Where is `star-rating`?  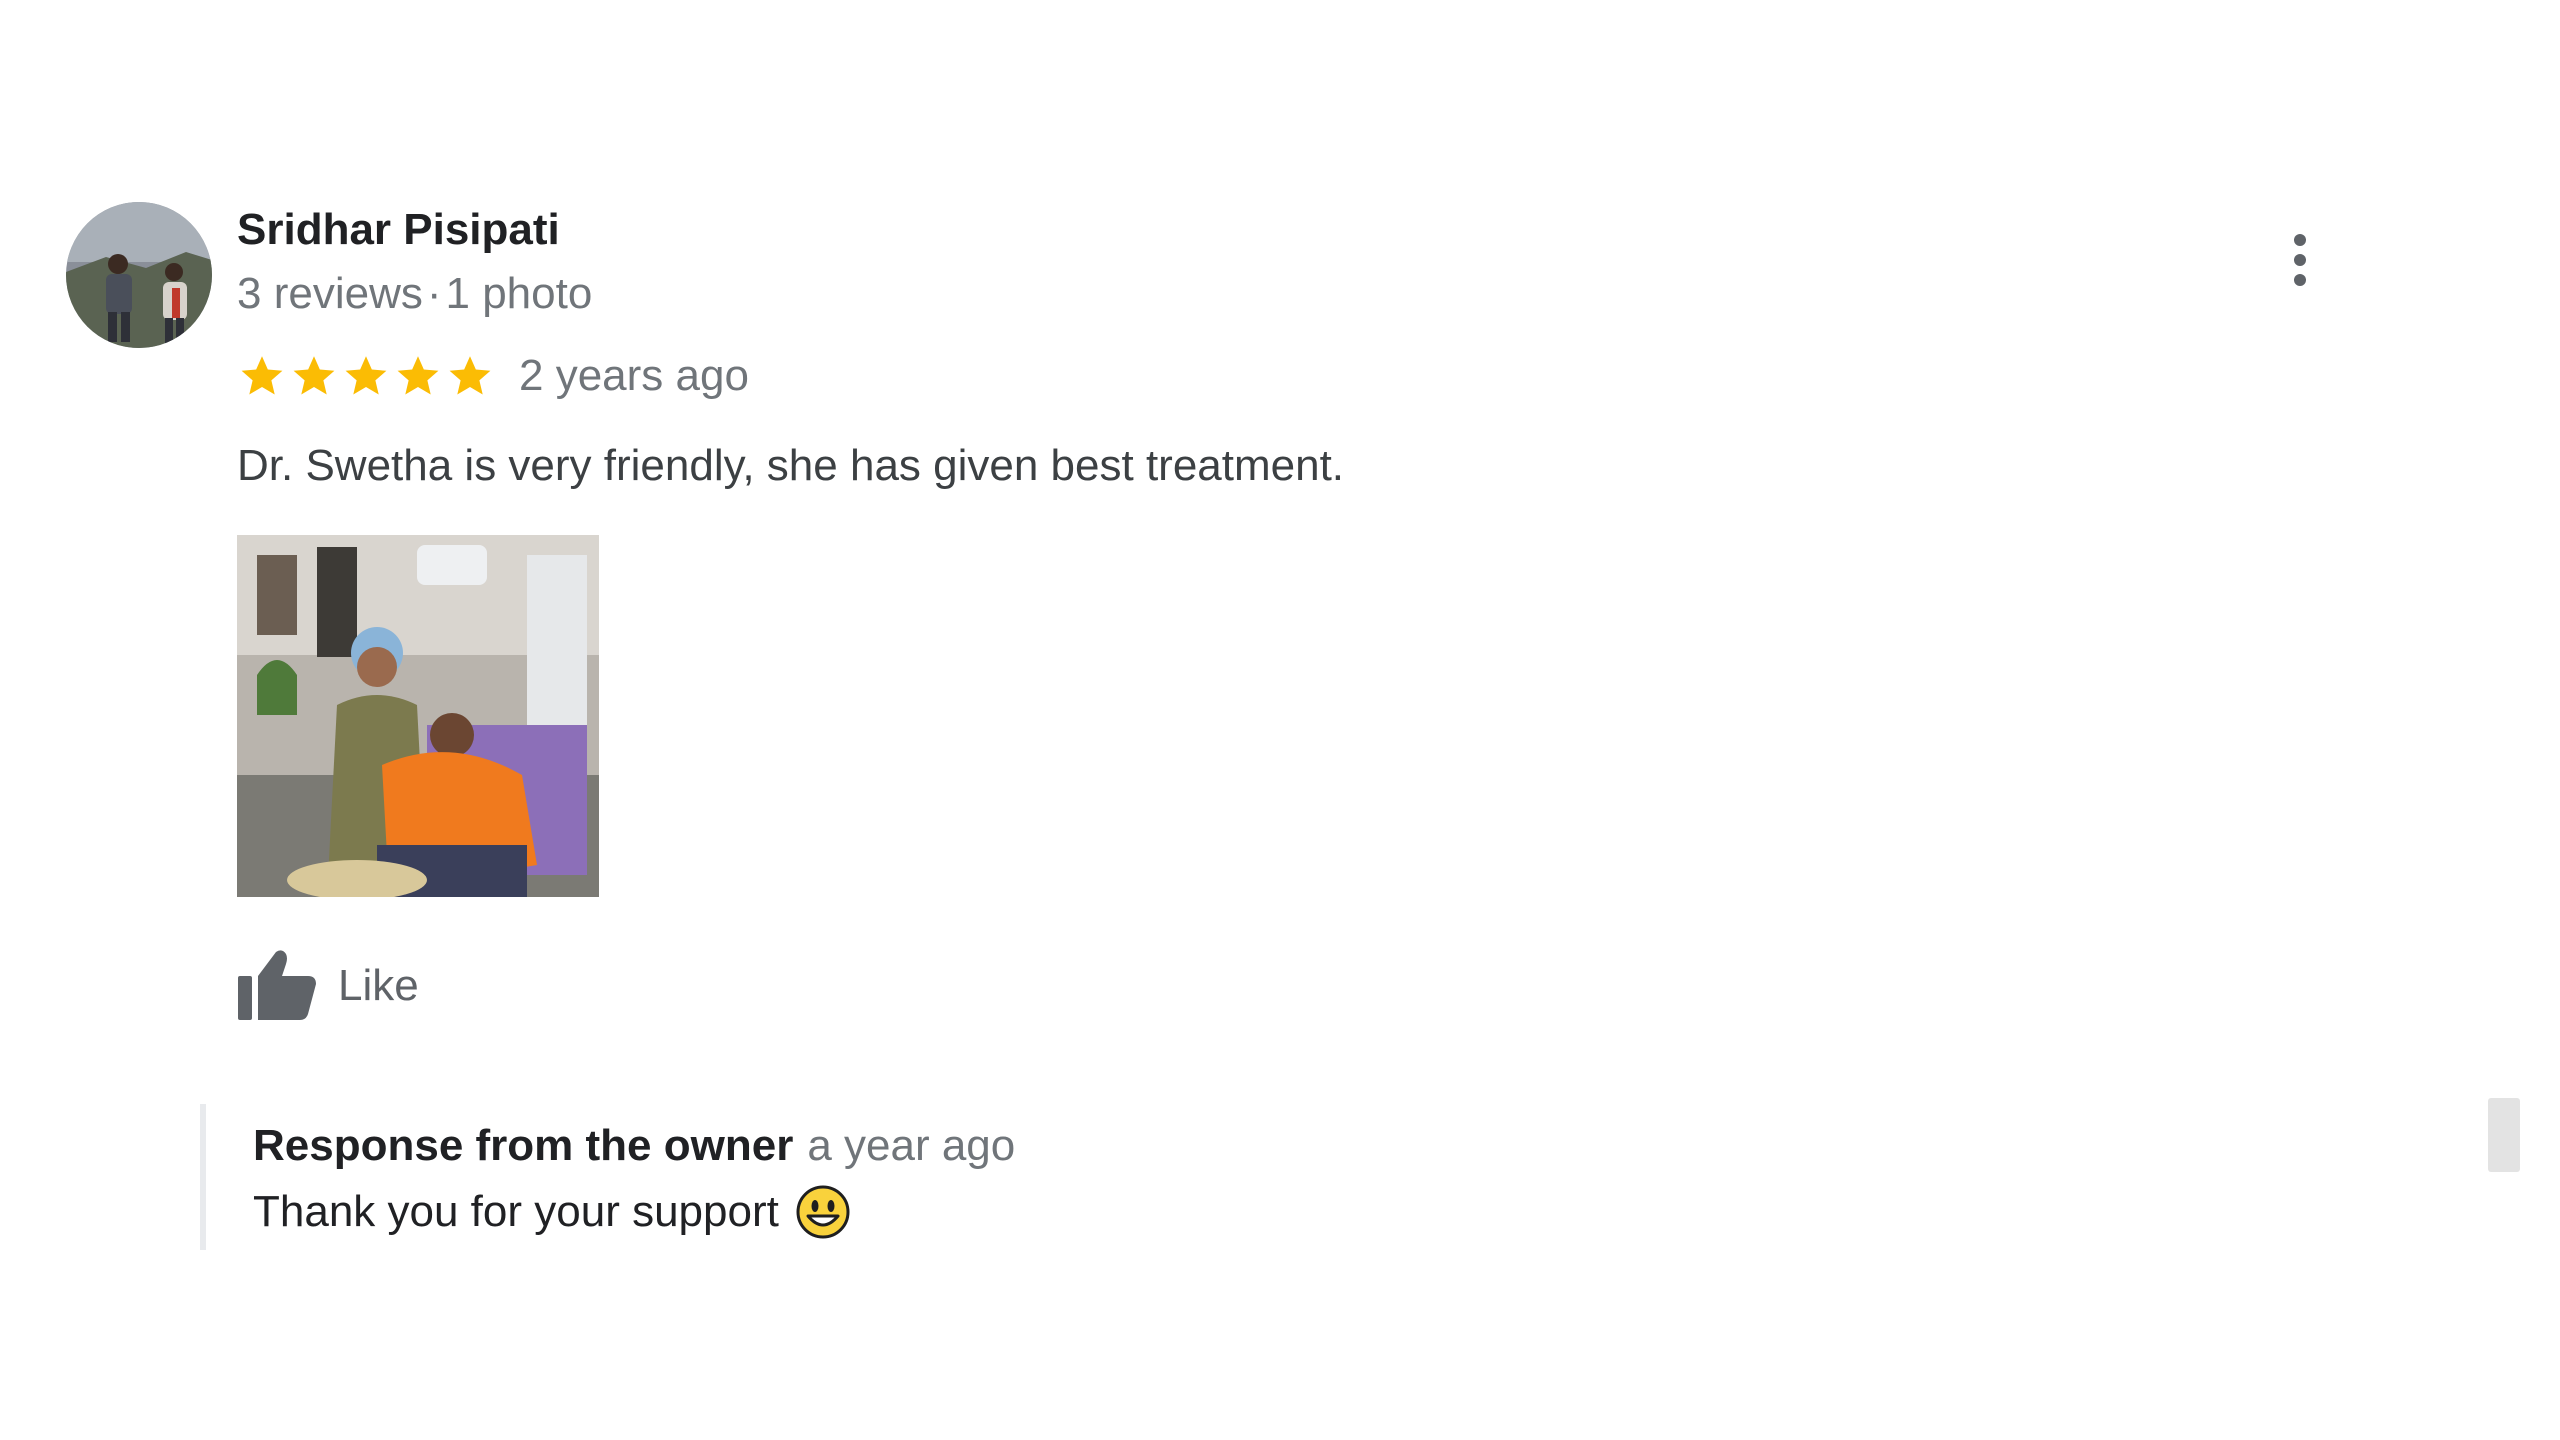 star-rating is located at coordinates (367, 376).